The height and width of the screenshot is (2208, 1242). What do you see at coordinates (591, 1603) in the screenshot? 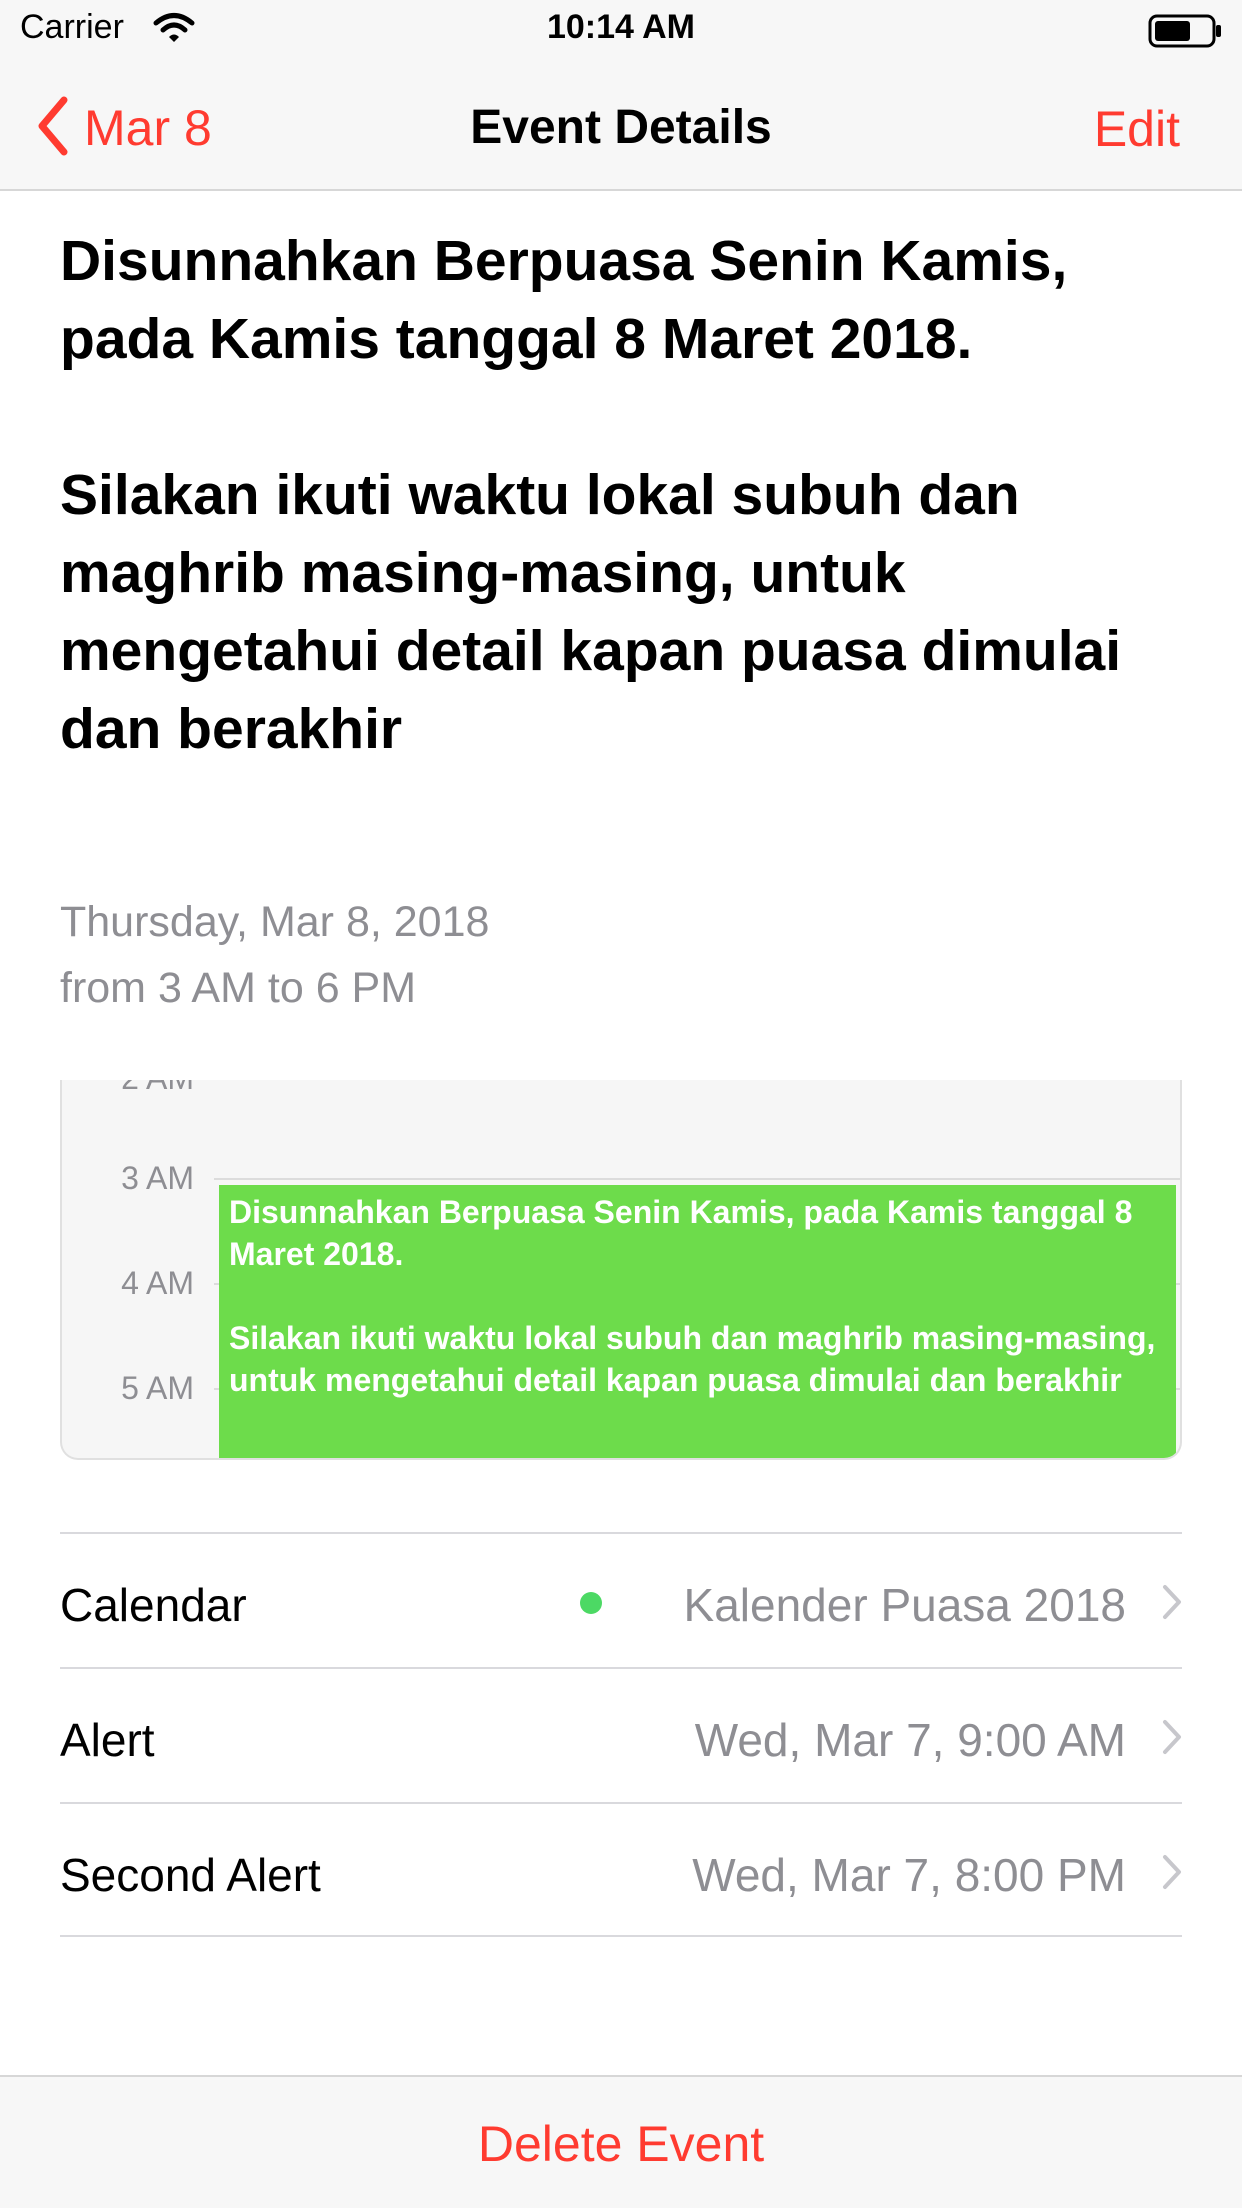
I see `calendar-color-dot` at bounding box center [591, 1603].